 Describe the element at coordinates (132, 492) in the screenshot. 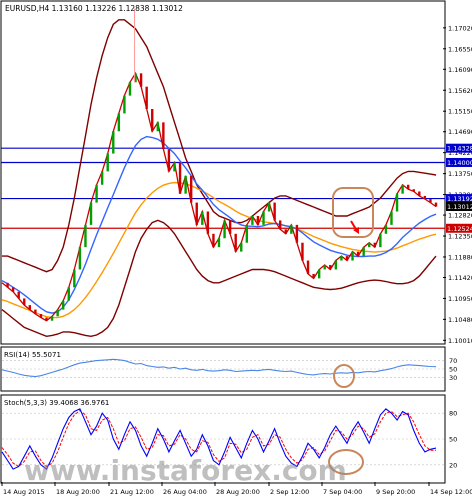

I see `time-tick-label: 21 Aug 12:00` at that location.